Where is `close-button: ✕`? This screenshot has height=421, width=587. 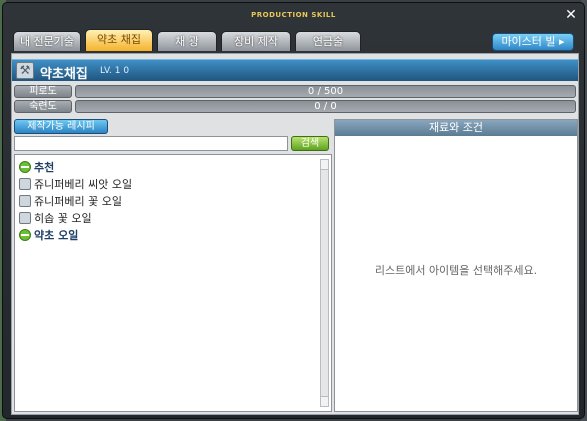
close-button: ✕ is located at coordinates (571, 15).